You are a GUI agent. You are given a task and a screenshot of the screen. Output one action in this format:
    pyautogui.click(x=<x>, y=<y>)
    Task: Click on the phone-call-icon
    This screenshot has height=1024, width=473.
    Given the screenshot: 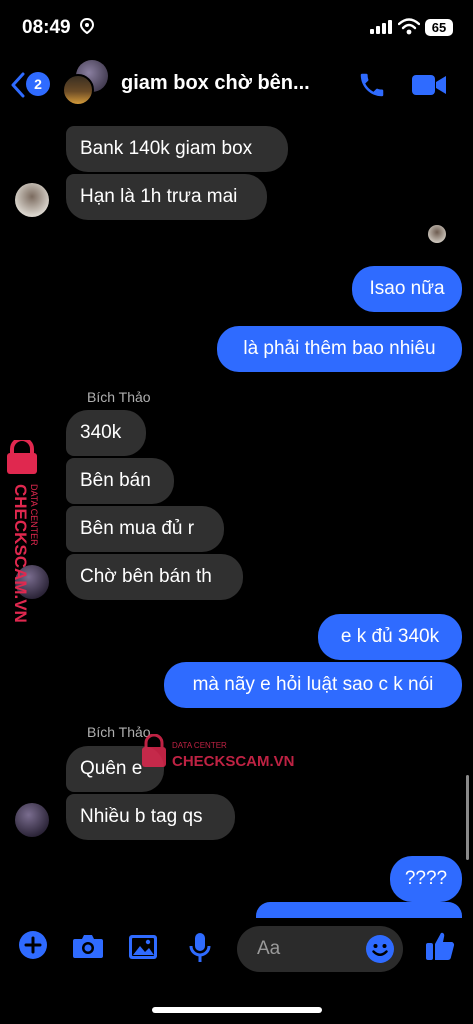 What is the action you would take?
    pyautogui.click(x=372, y=87)
    